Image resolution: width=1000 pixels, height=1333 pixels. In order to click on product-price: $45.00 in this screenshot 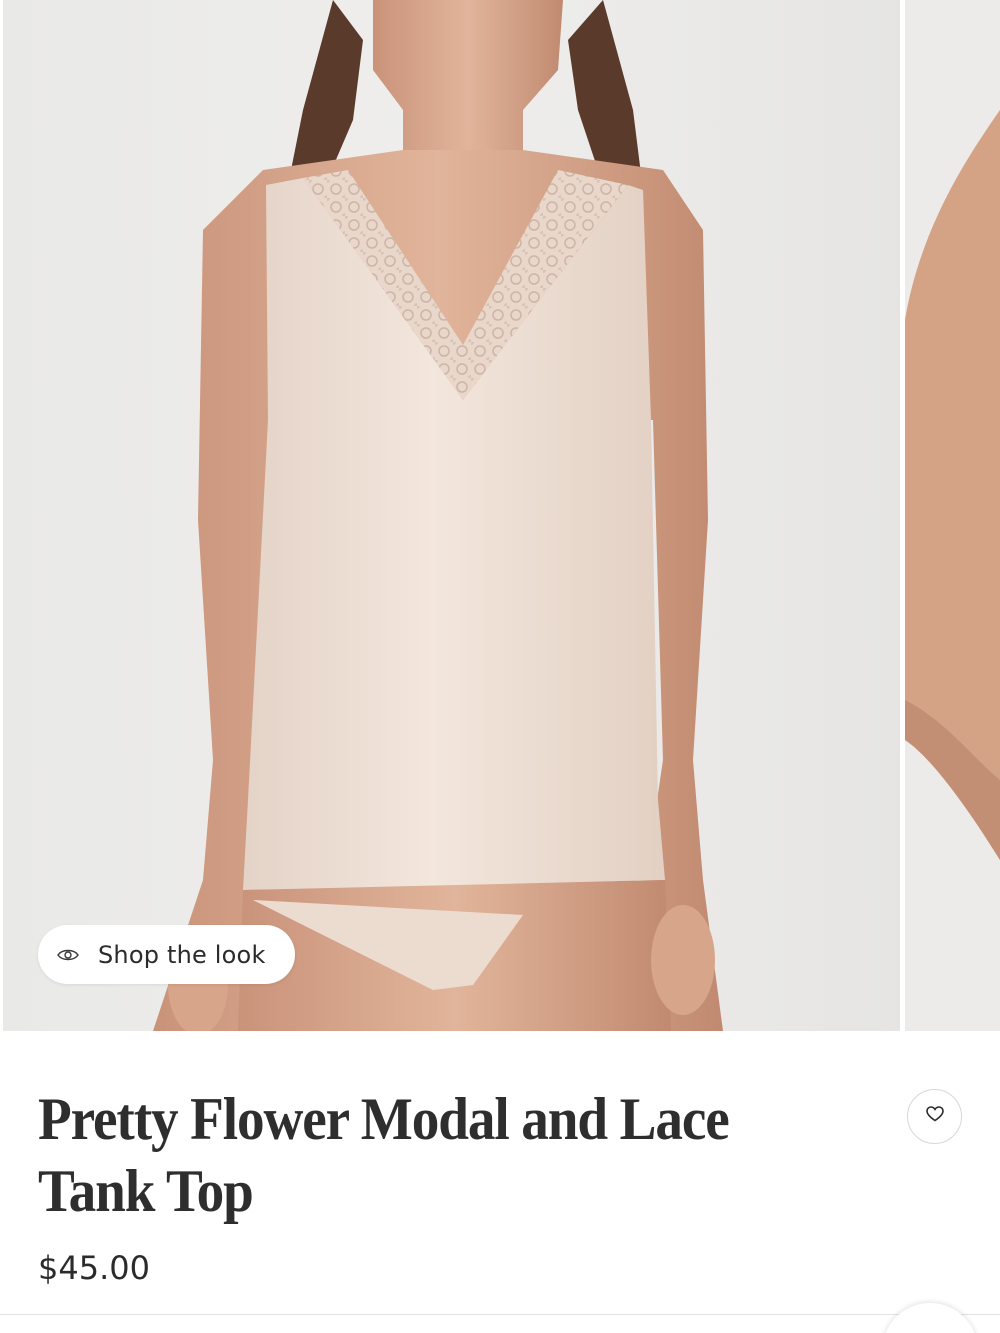, I will do `click(94, 1268)`.